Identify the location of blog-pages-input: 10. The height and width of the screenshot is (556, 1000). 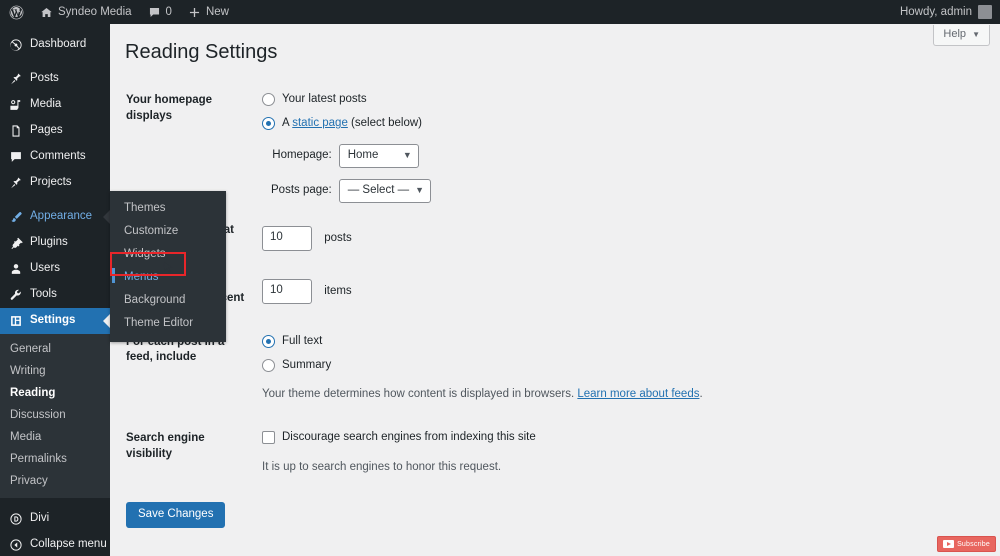
(287, 238).